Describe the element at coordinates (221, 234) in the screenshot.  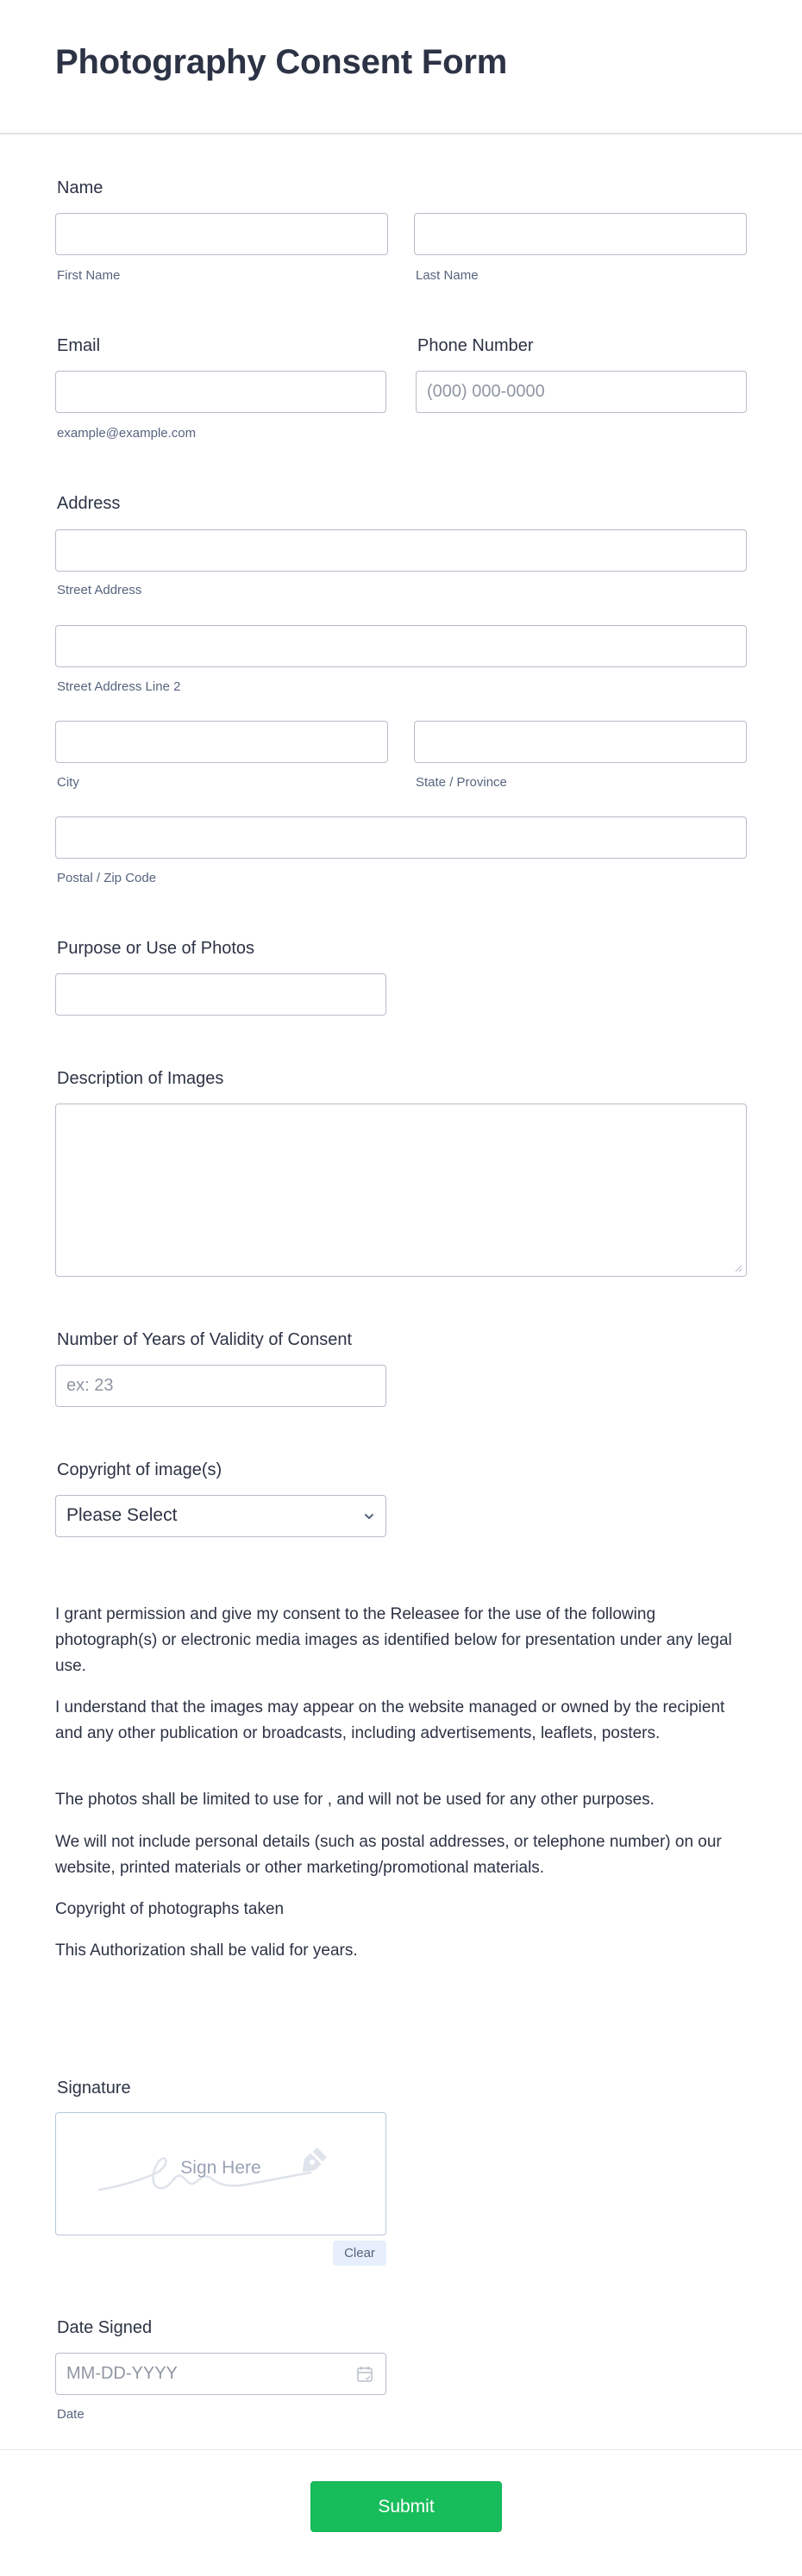
I see `first-name-input` at that location.